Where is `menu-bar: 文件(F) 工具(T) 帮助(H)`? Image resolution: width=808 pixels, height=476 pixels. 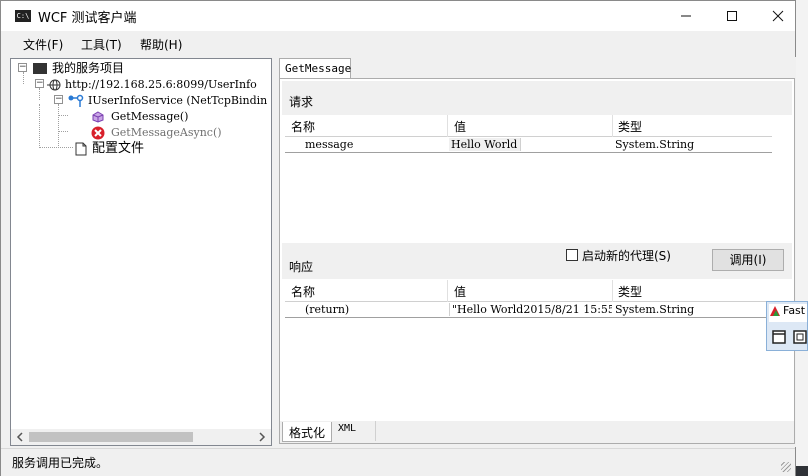
menu-bar: 文件(F) 工具(T) 帮助(H) is located at coordinates (398, 44).